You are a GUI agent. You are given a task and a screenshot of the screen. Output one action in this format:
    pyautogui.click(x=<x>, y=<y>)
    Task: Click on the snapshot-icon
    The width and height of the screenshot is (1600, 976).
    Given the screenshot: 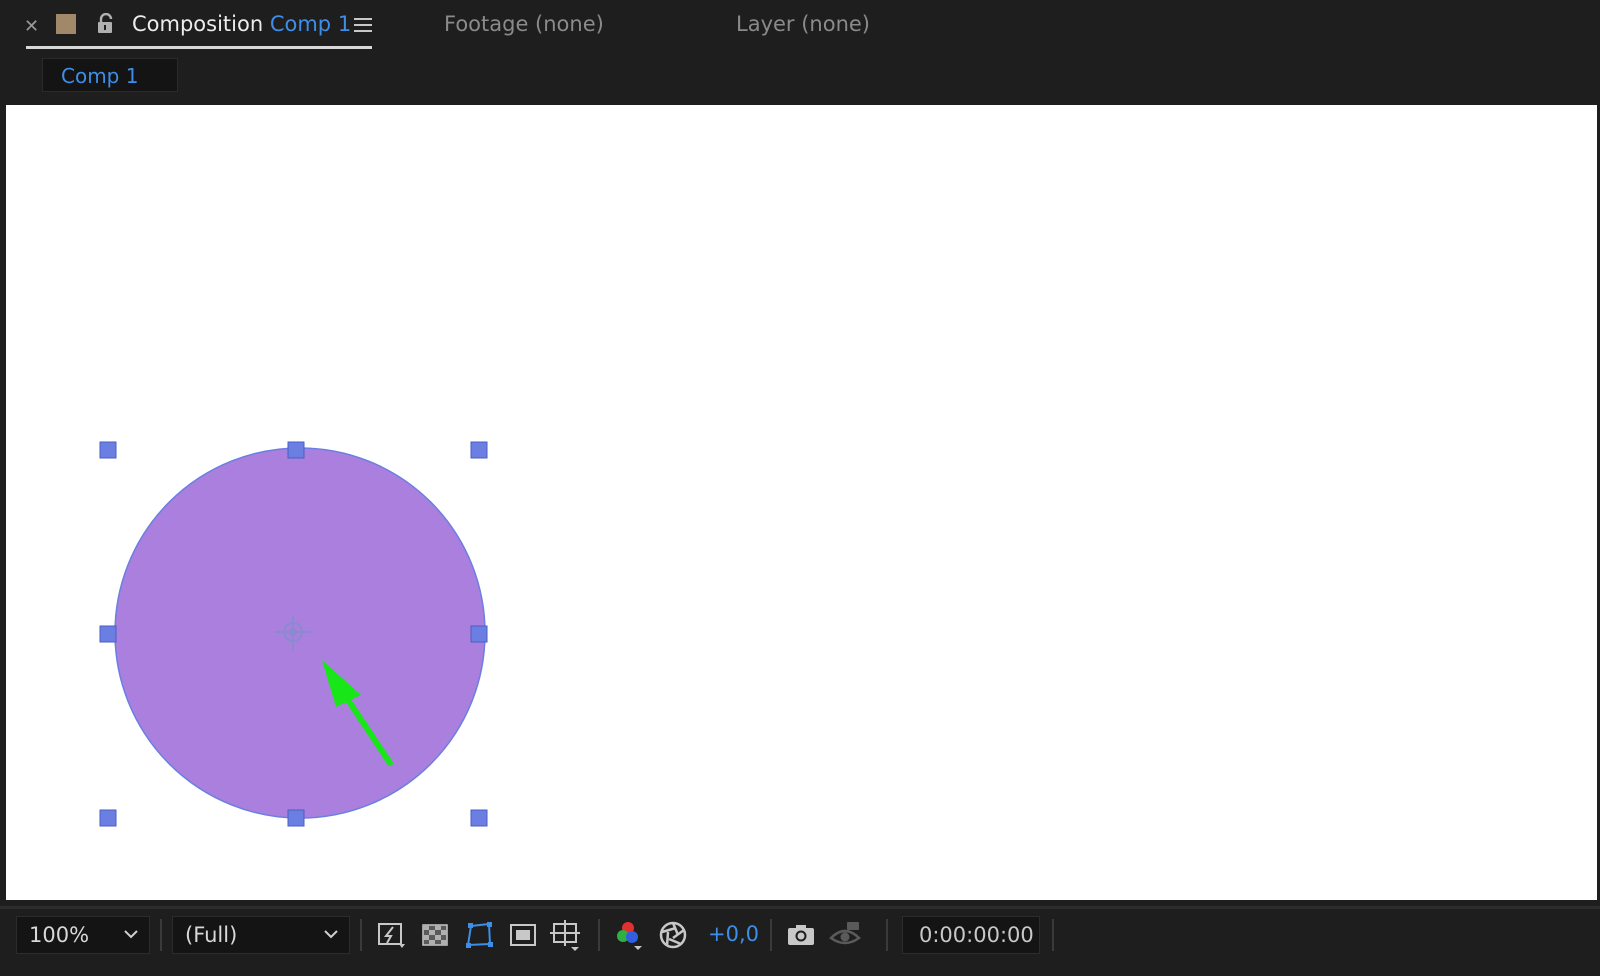 What is the action you would take?
    pyautogui.click(x=801, y=935)
    